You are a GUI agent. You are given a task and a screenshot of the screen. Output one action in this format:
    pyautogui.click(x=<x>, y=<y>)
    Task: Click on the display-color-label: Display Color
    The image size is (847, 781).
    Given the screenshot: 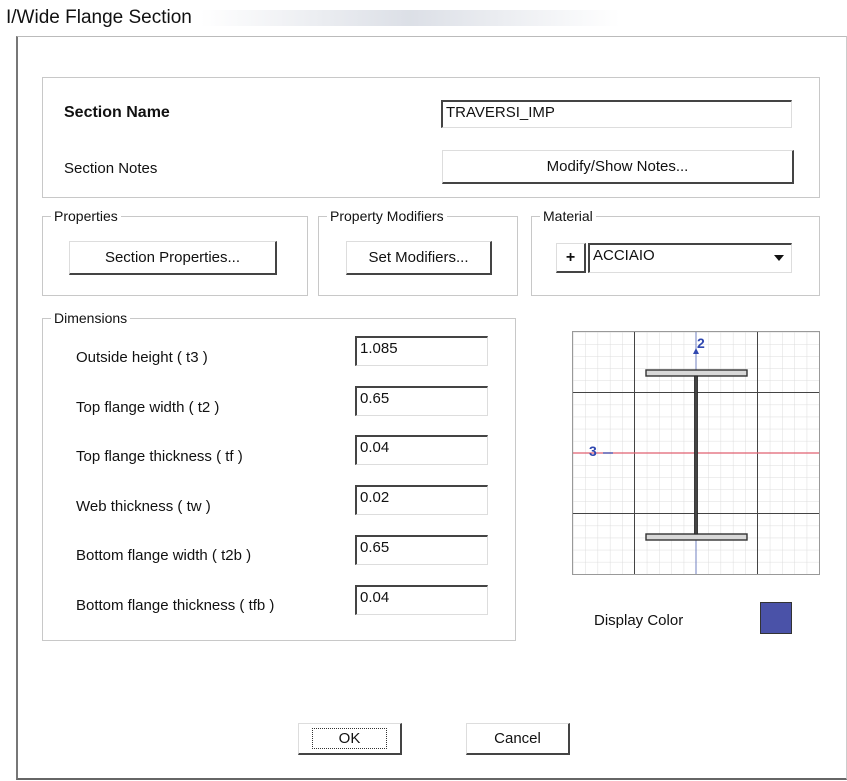 What is the action you would take?
    pyautogui.click(x=639, y=620)
    